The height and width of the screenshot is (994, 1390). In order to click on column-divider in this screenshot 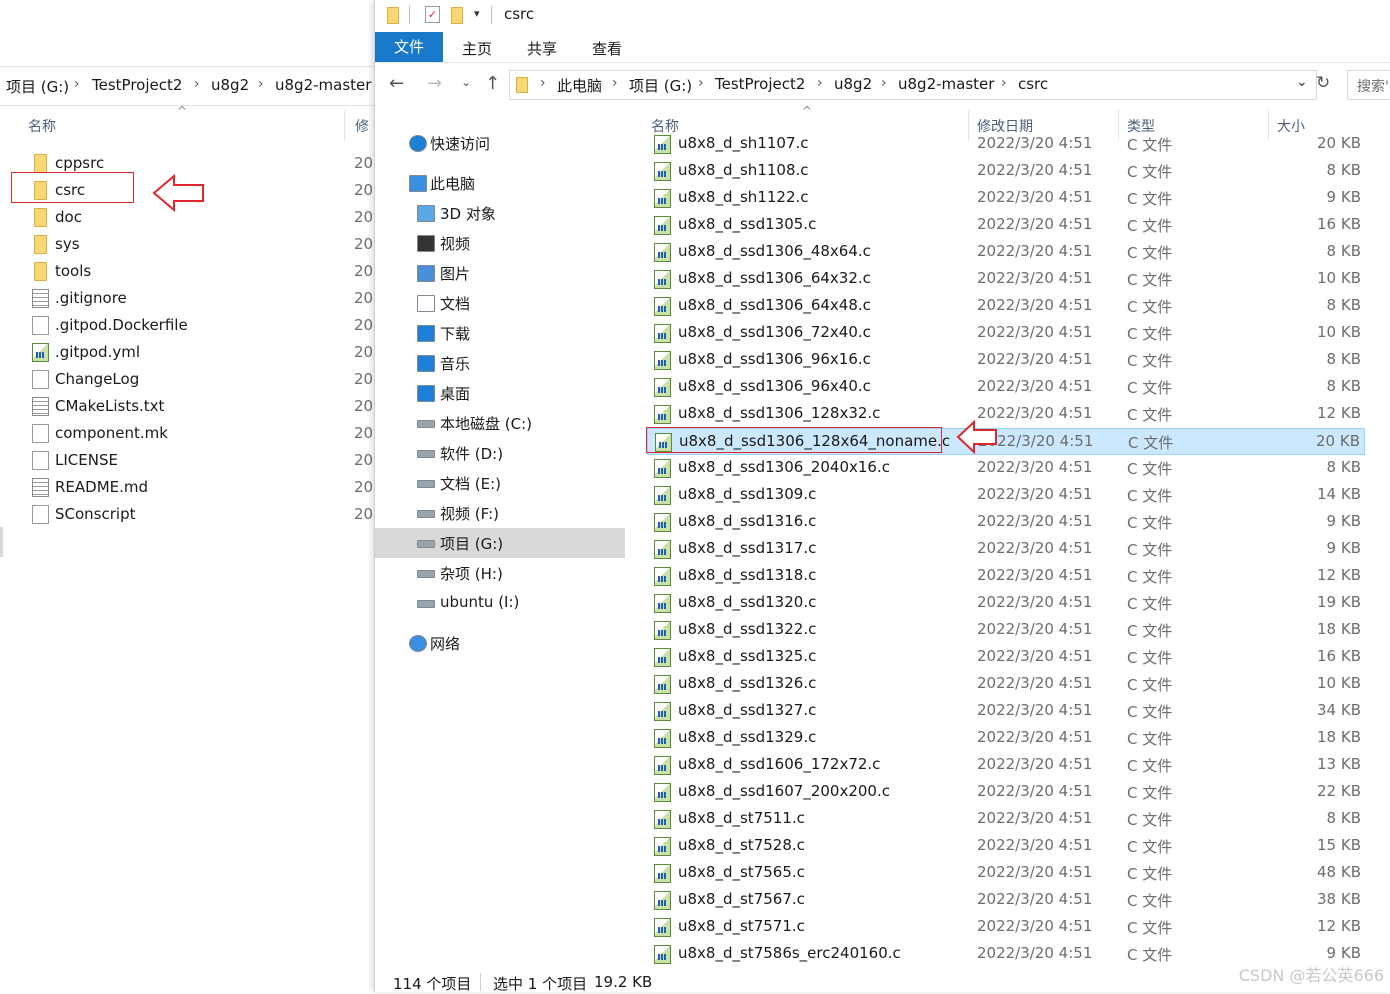, I will do `click(344, 125)`.